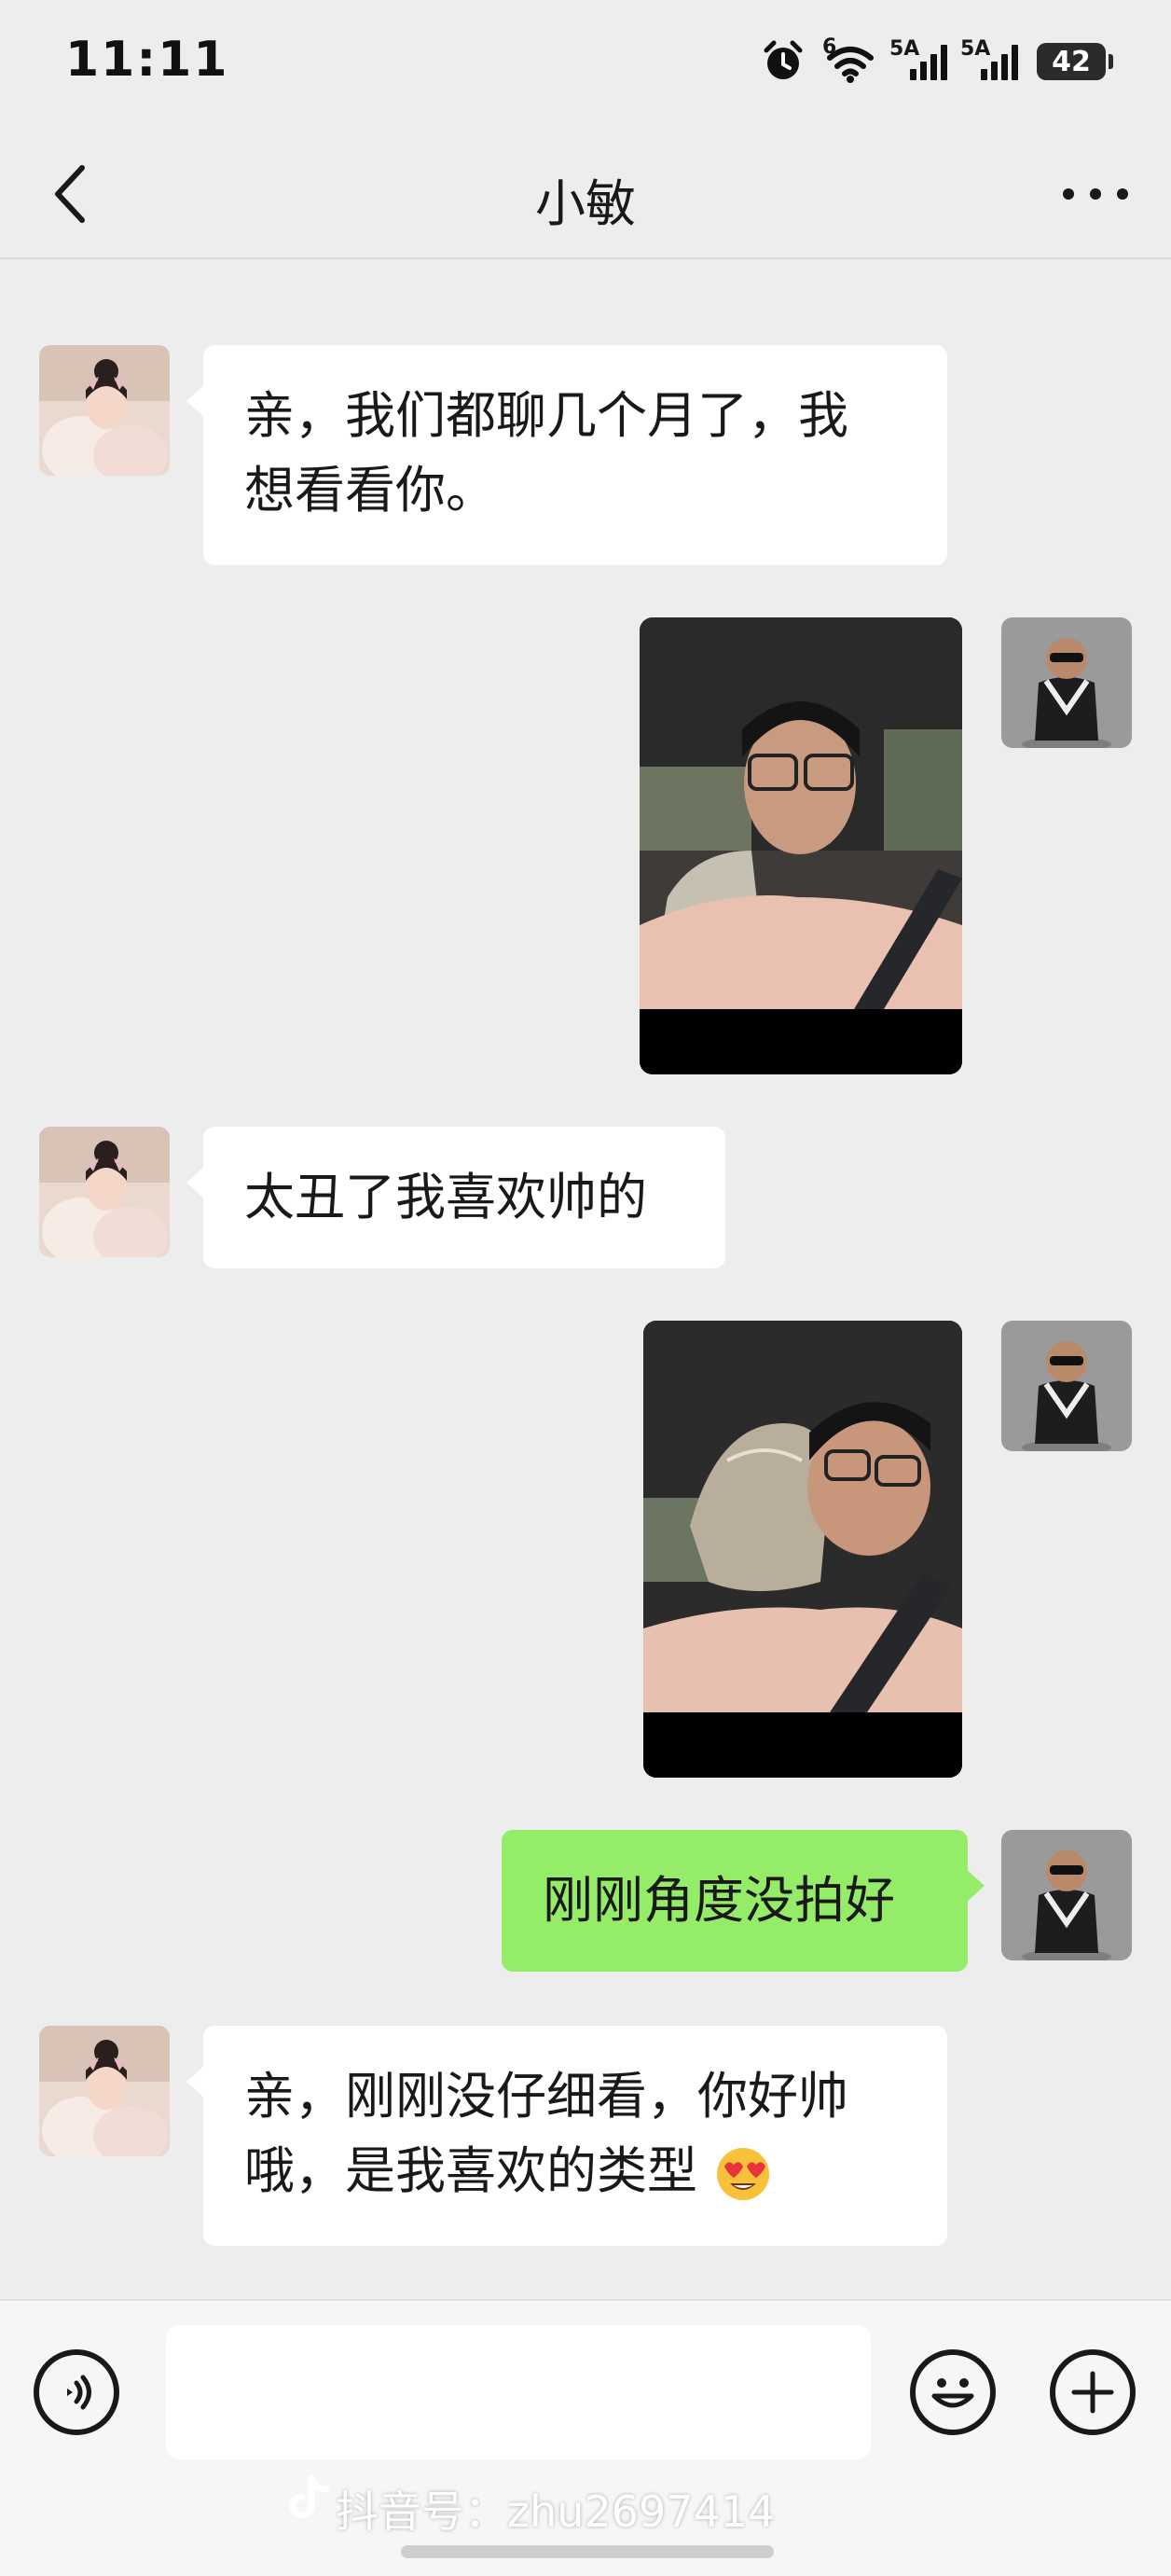 The width and height of the screenshot is (1171, 2576). What do you see at coordinates (904, 49) in the screenshot?
I see `signal-label-1: 5A` at bounding box center [904, 49].